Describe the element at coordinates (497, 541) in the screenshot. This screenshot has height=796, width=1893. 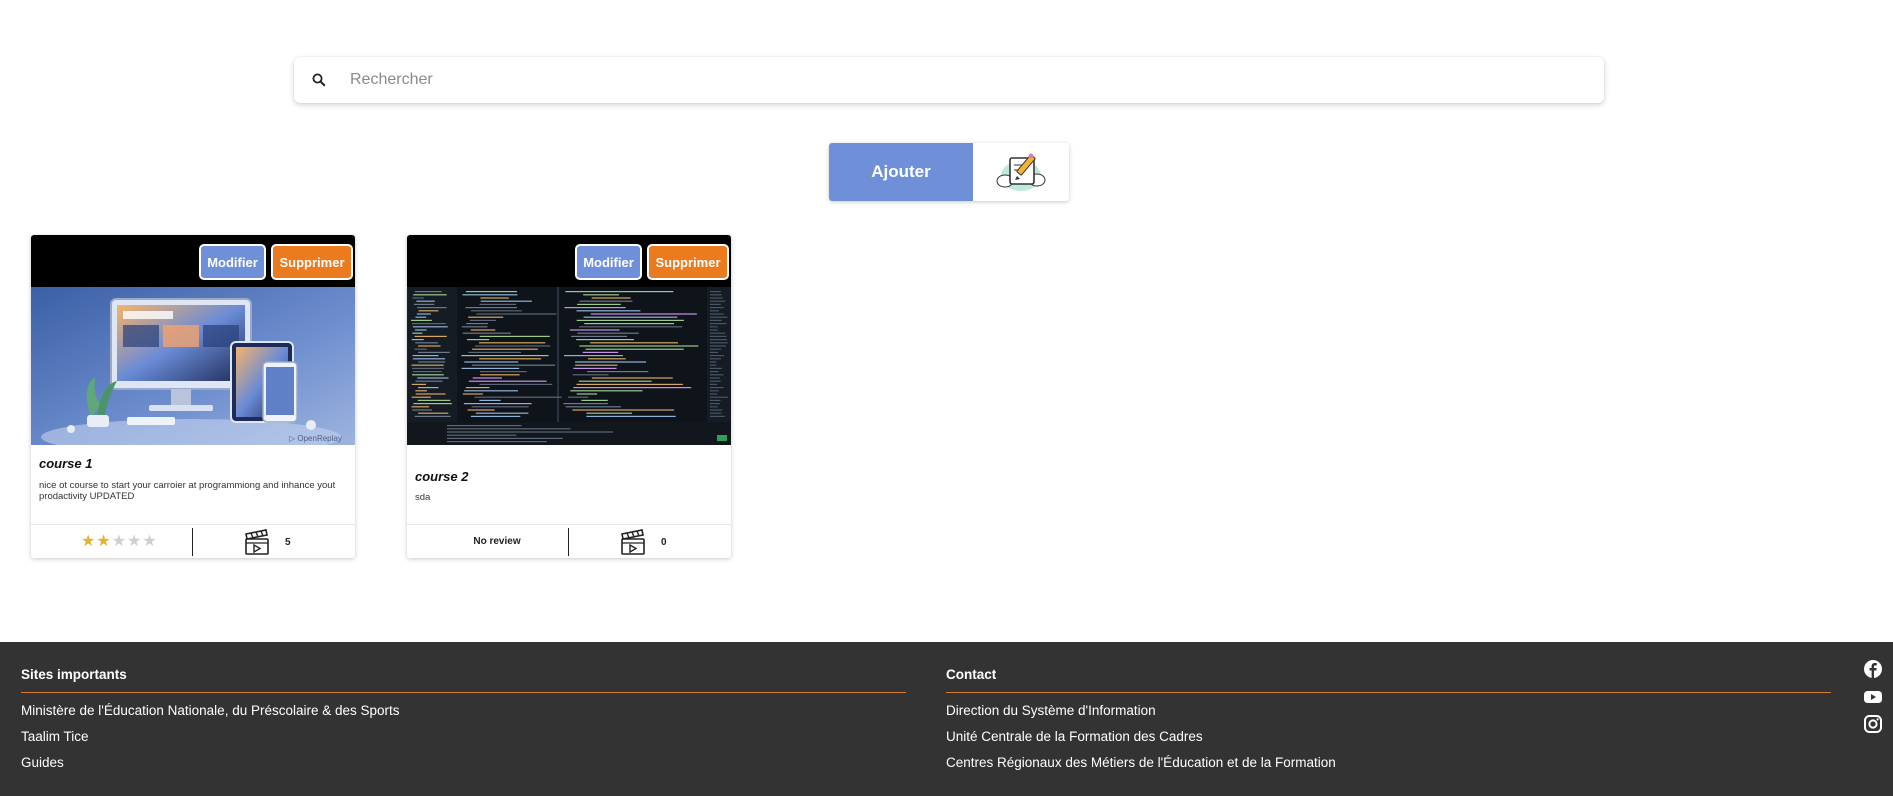
I see `no-review-label: No review` at that location.